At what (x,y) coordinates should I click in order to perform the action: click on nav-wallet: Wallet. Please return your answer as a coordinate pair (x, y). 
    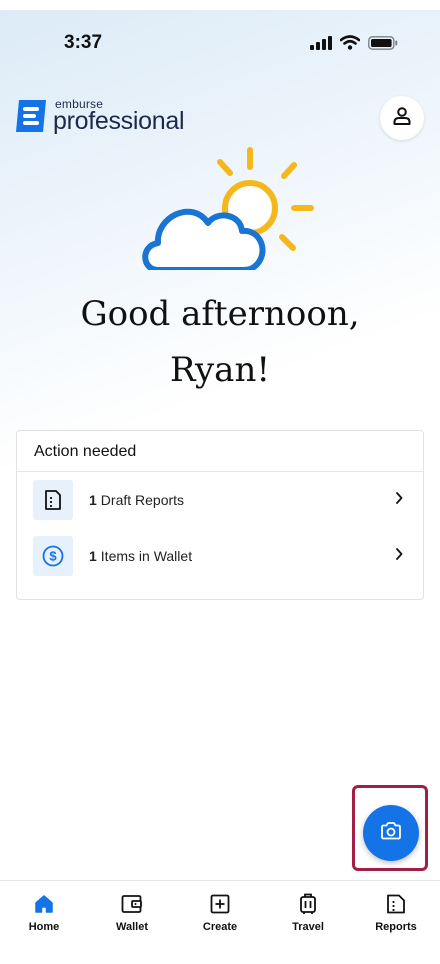
    Looking at the image, I should click on (132, 922).